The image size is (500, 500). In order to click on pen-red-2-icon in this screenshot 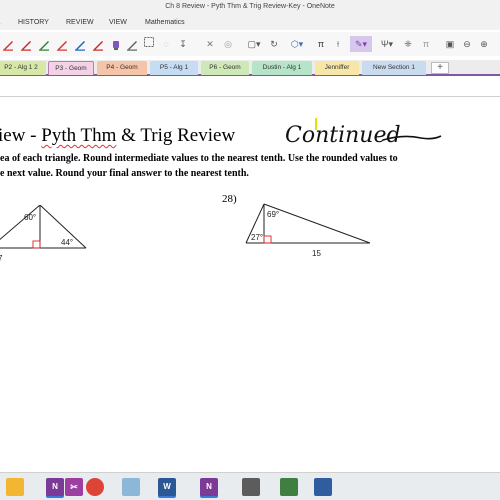, I will do `click(62, 44)`.